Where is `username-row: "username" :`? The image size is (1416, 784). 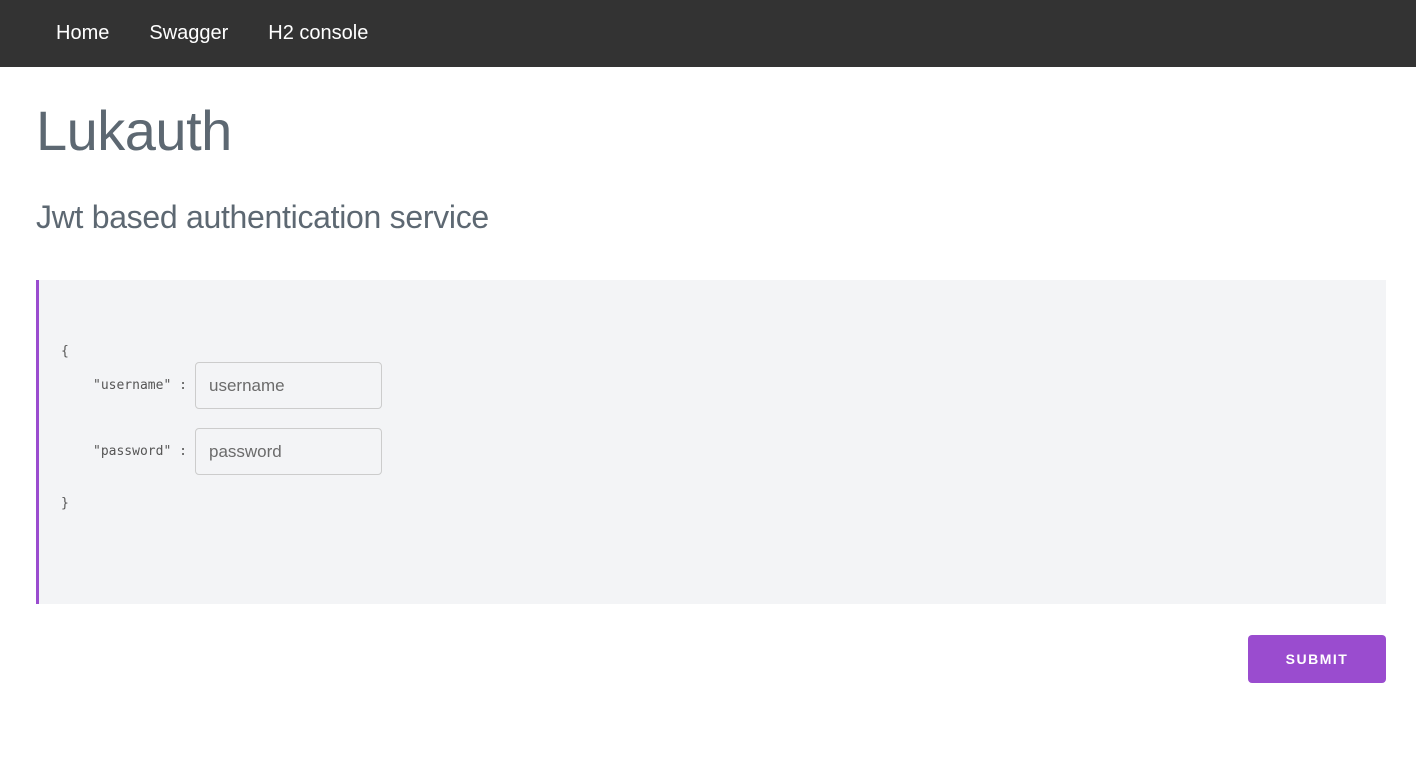 username-row: "username" : is located at coordinates (723, 385).